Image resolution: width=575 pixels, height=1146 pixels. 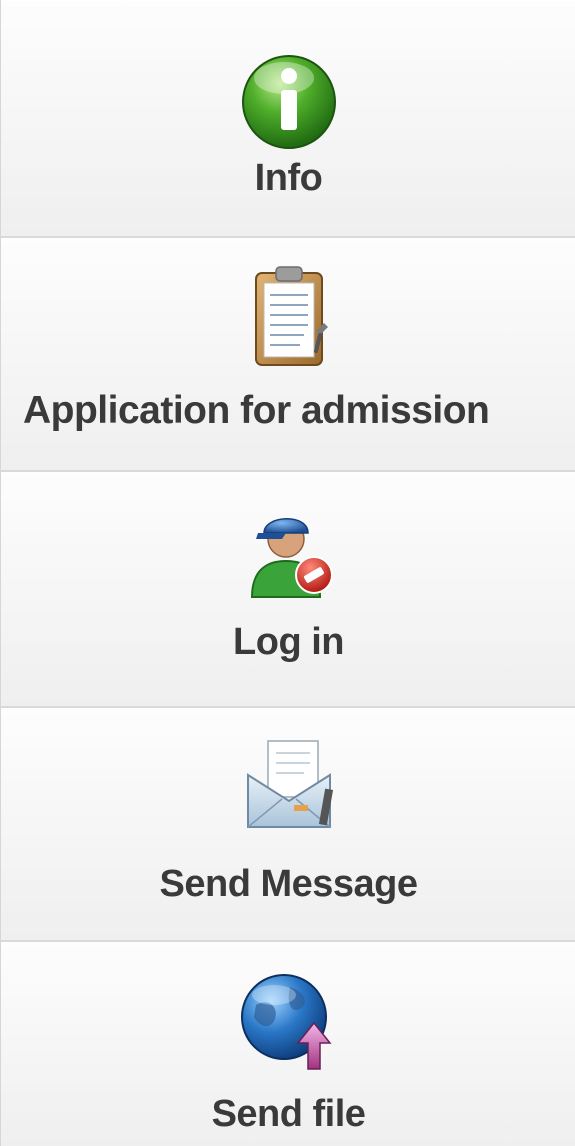 I want to click on menu-item-label: Info, so click(x=288, y=178).